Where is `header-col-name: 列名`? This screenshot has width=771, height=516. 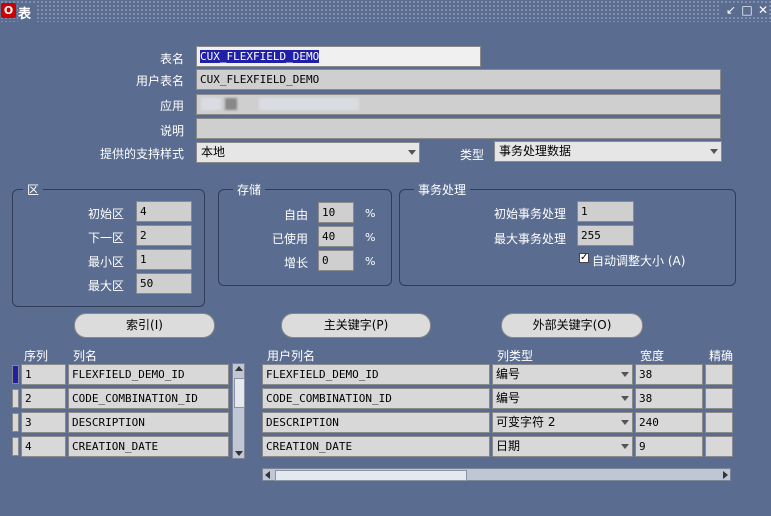
header-col-name: 列名 is located at coordinates (85, 356).